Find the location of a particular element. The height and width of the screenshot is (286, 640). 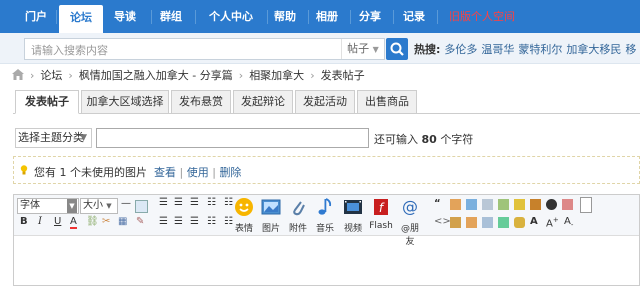

unordered-list-icon: ☰ is located at coordinates (178, 221).